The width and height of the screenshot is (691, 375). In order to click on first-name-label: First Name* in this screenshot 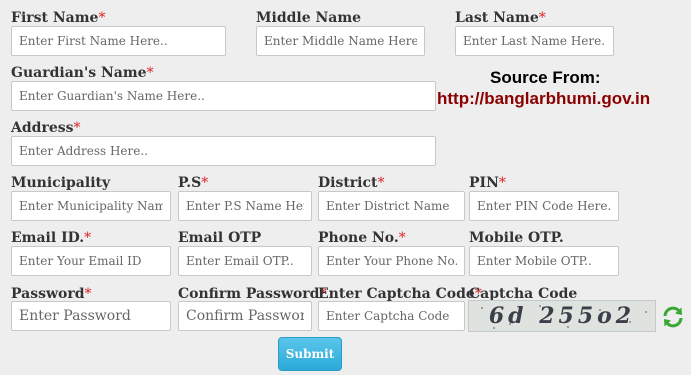, I will do `click(58, 18)`.